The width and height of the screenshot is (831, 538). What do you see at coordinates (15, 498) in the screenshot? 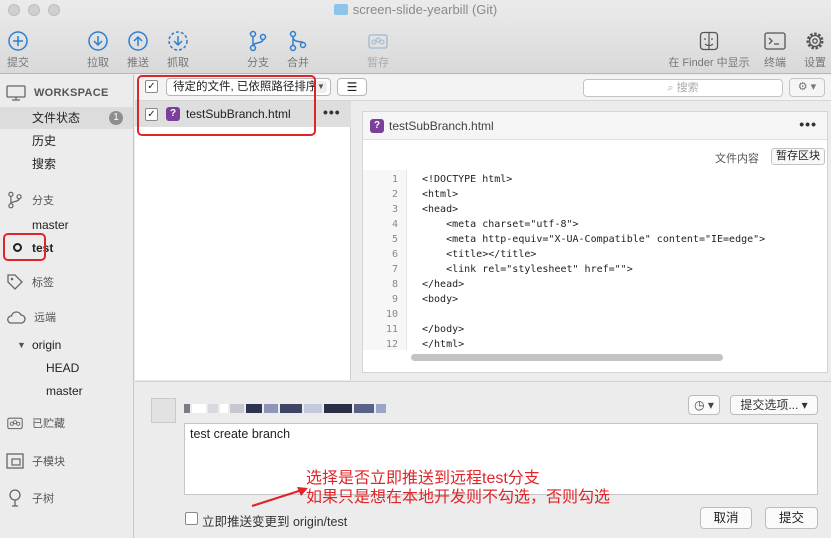
I see `subtree-icon` at bounding box center [15, 498].